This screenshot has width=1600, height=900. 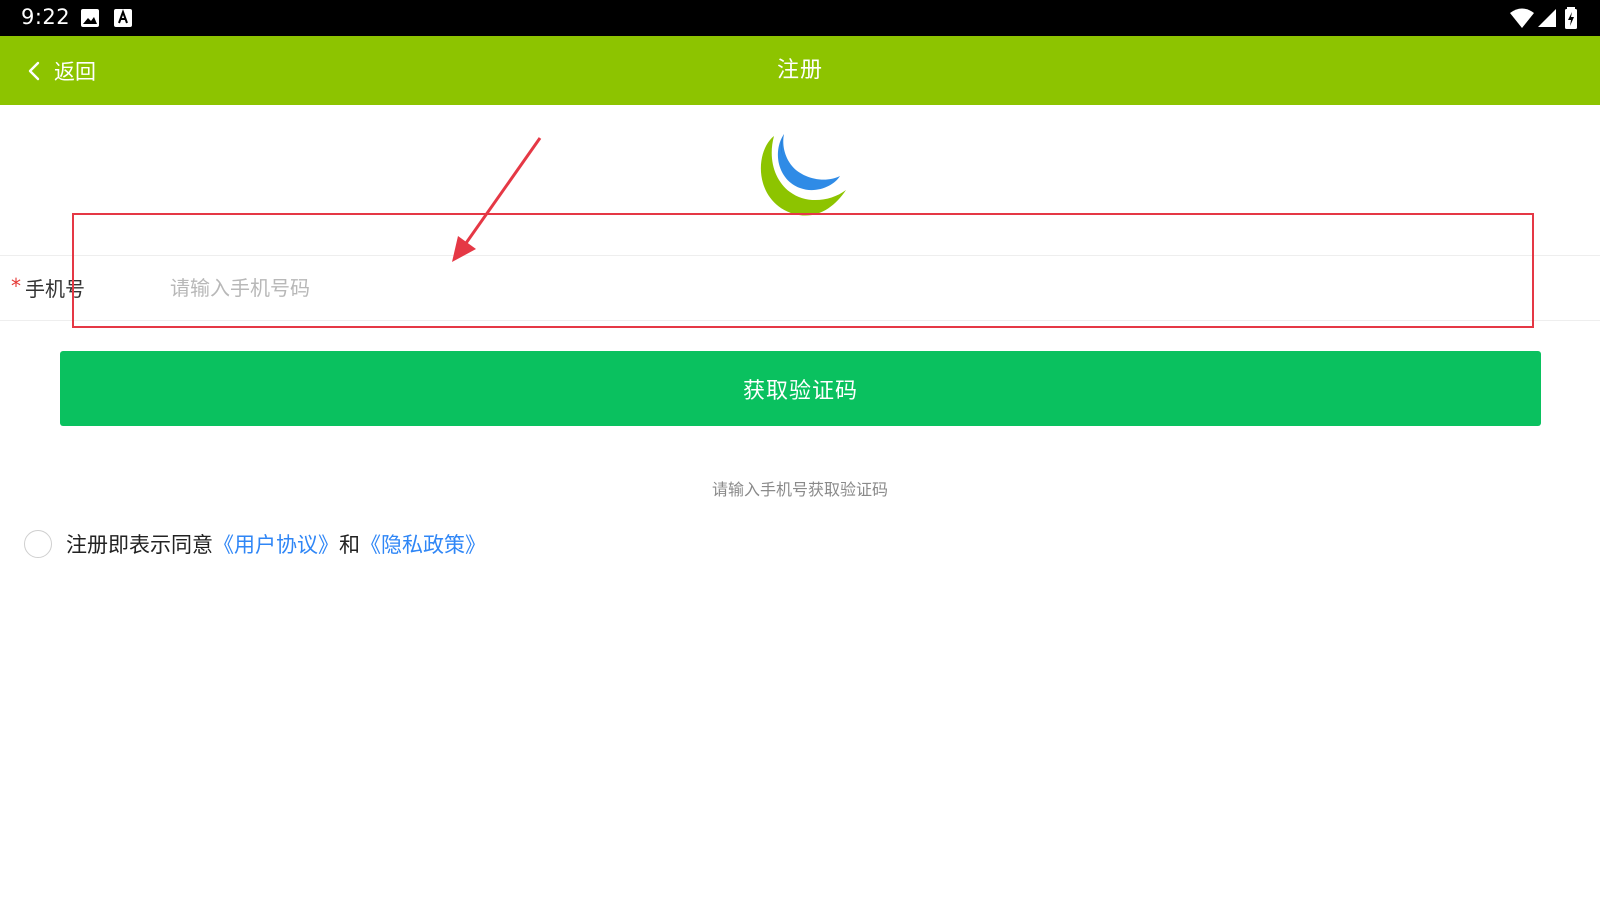 I want to click on get-code-button: 获取验证码, so click(x=800, y=388).